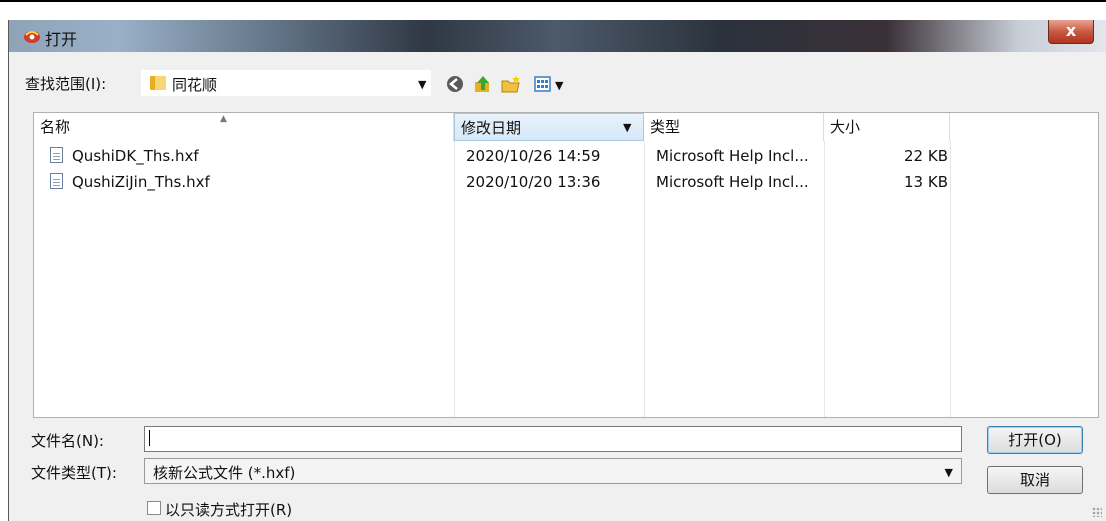  I want to click on column-header-empty, so click(1024, 127).